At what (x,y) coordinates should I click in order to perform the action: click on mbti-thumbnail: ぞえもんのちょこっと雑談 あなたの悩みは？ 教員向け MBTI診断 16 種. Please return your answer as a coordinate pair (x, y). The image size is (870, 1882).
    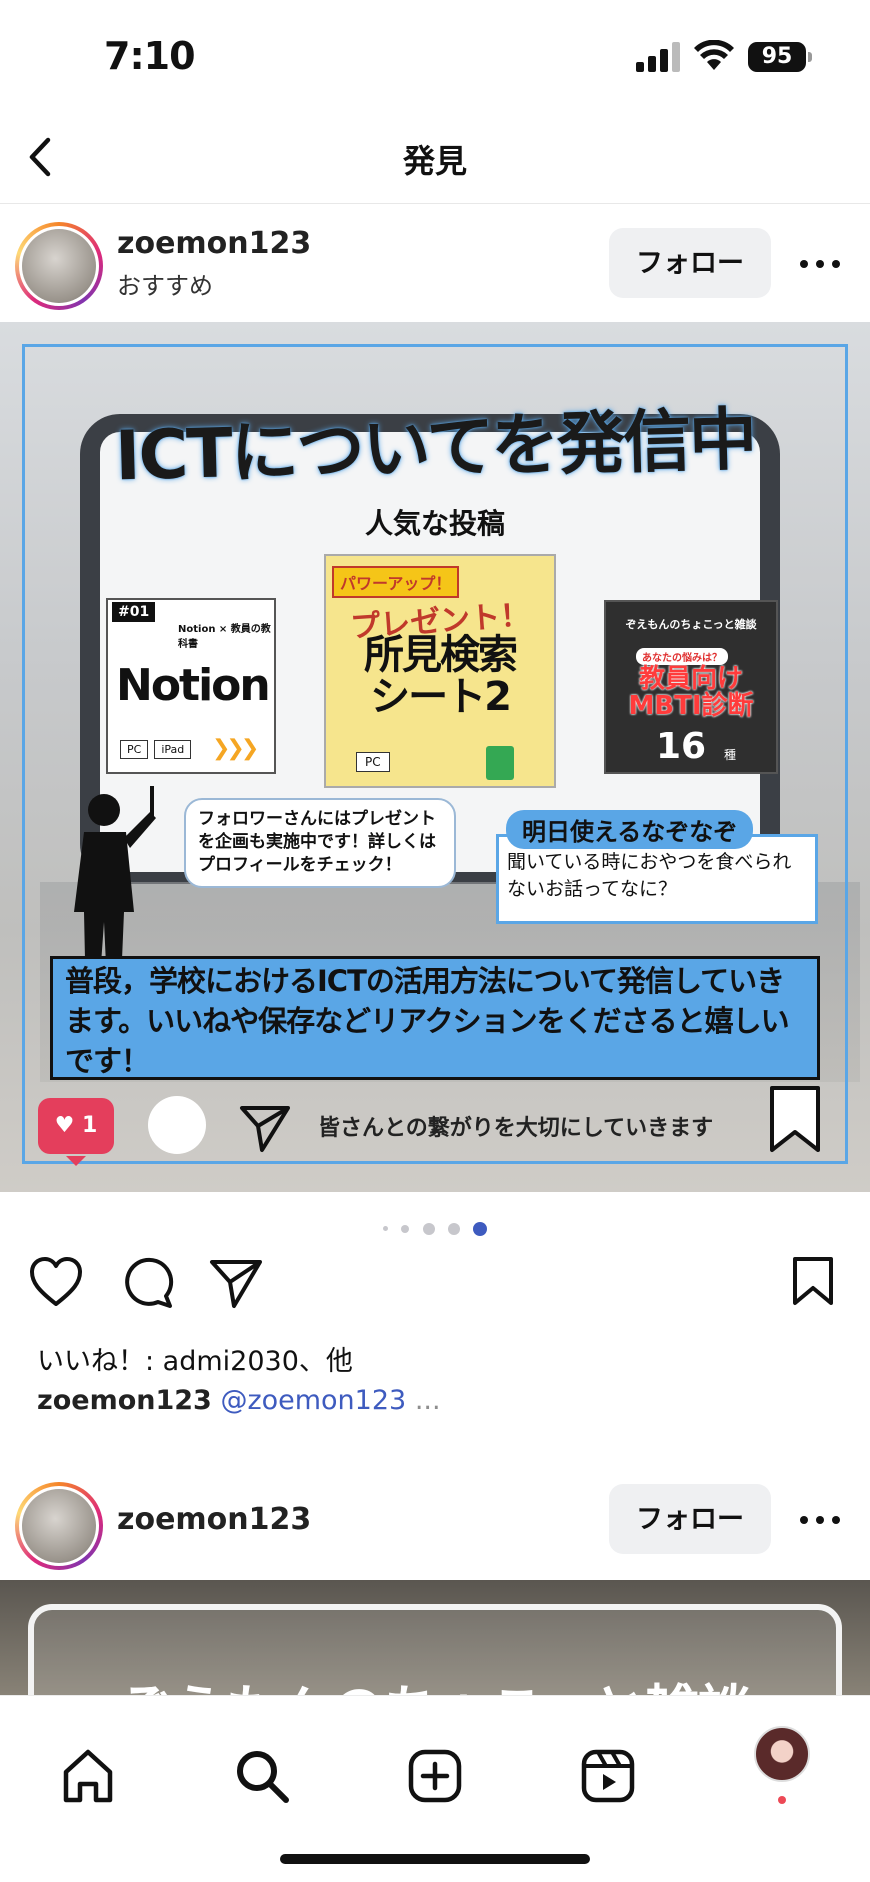
    Looking at the image, I should click on (691, 687).